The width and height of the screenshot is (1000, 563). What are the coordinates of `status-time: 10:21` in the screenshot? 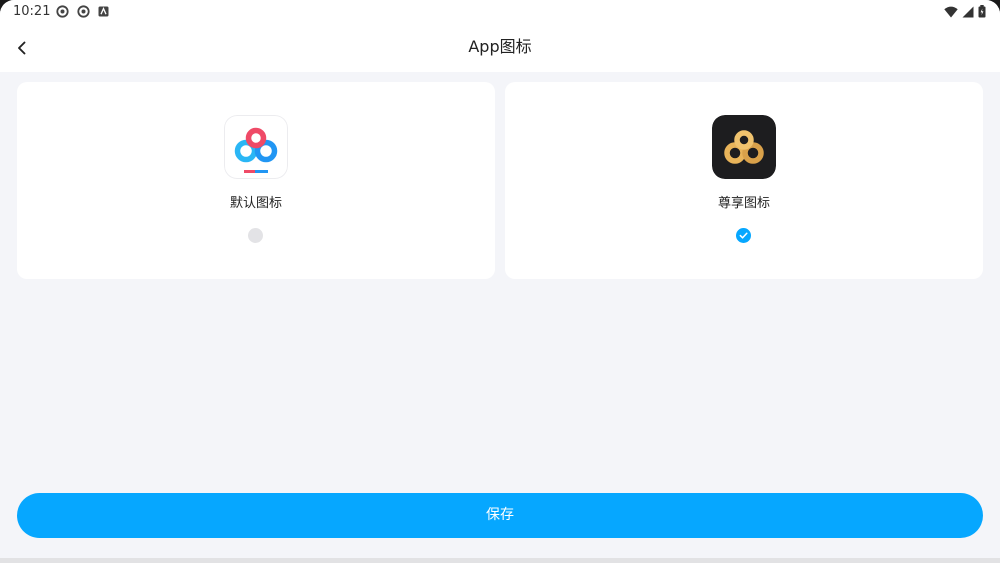 It's located at (32, 11).